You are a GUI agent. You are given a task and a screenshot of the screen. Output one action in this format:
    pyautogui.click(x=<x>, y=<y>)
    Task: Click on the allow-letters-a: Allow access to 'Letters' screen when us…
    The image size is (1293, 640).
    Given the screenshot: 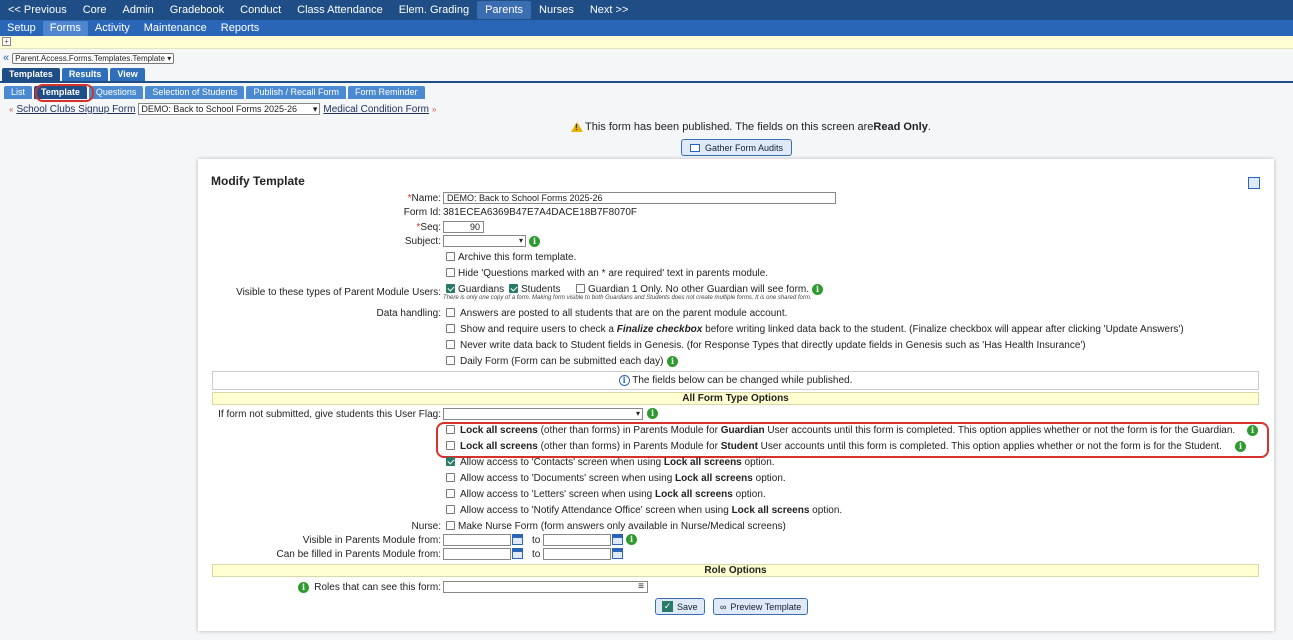 What is the action you would take?
    pyautogui.click(x=558, y=494)
    